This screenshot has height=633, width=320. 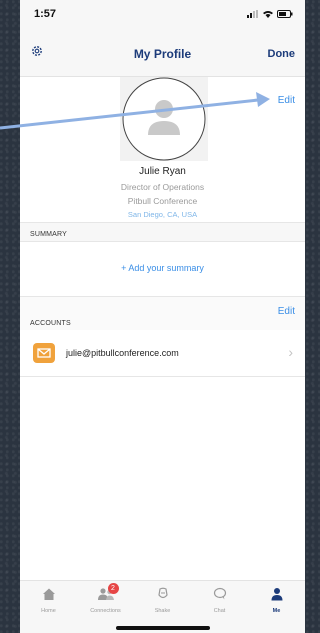 I want to click on accounts-edit-button: Edit, so click(x=286, y=311).